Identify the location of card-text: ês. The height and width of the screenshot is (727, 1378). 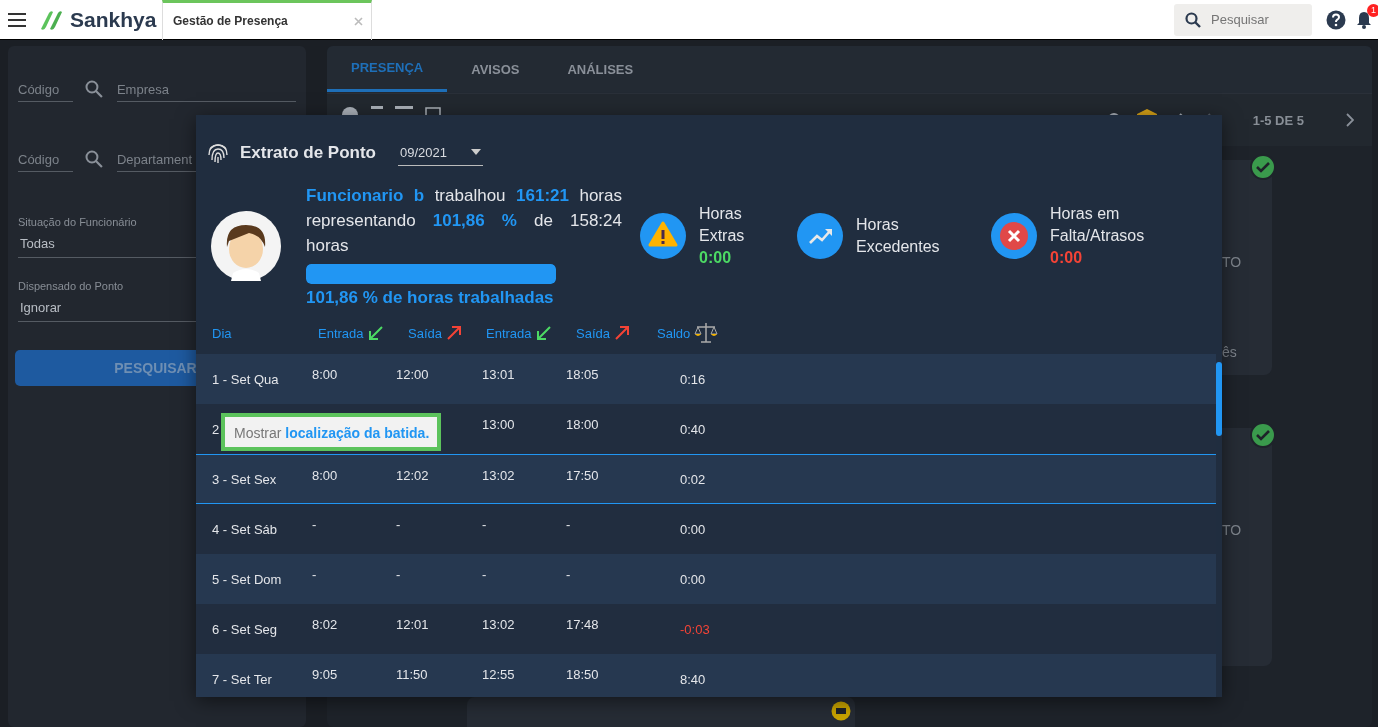
(1229, 352).